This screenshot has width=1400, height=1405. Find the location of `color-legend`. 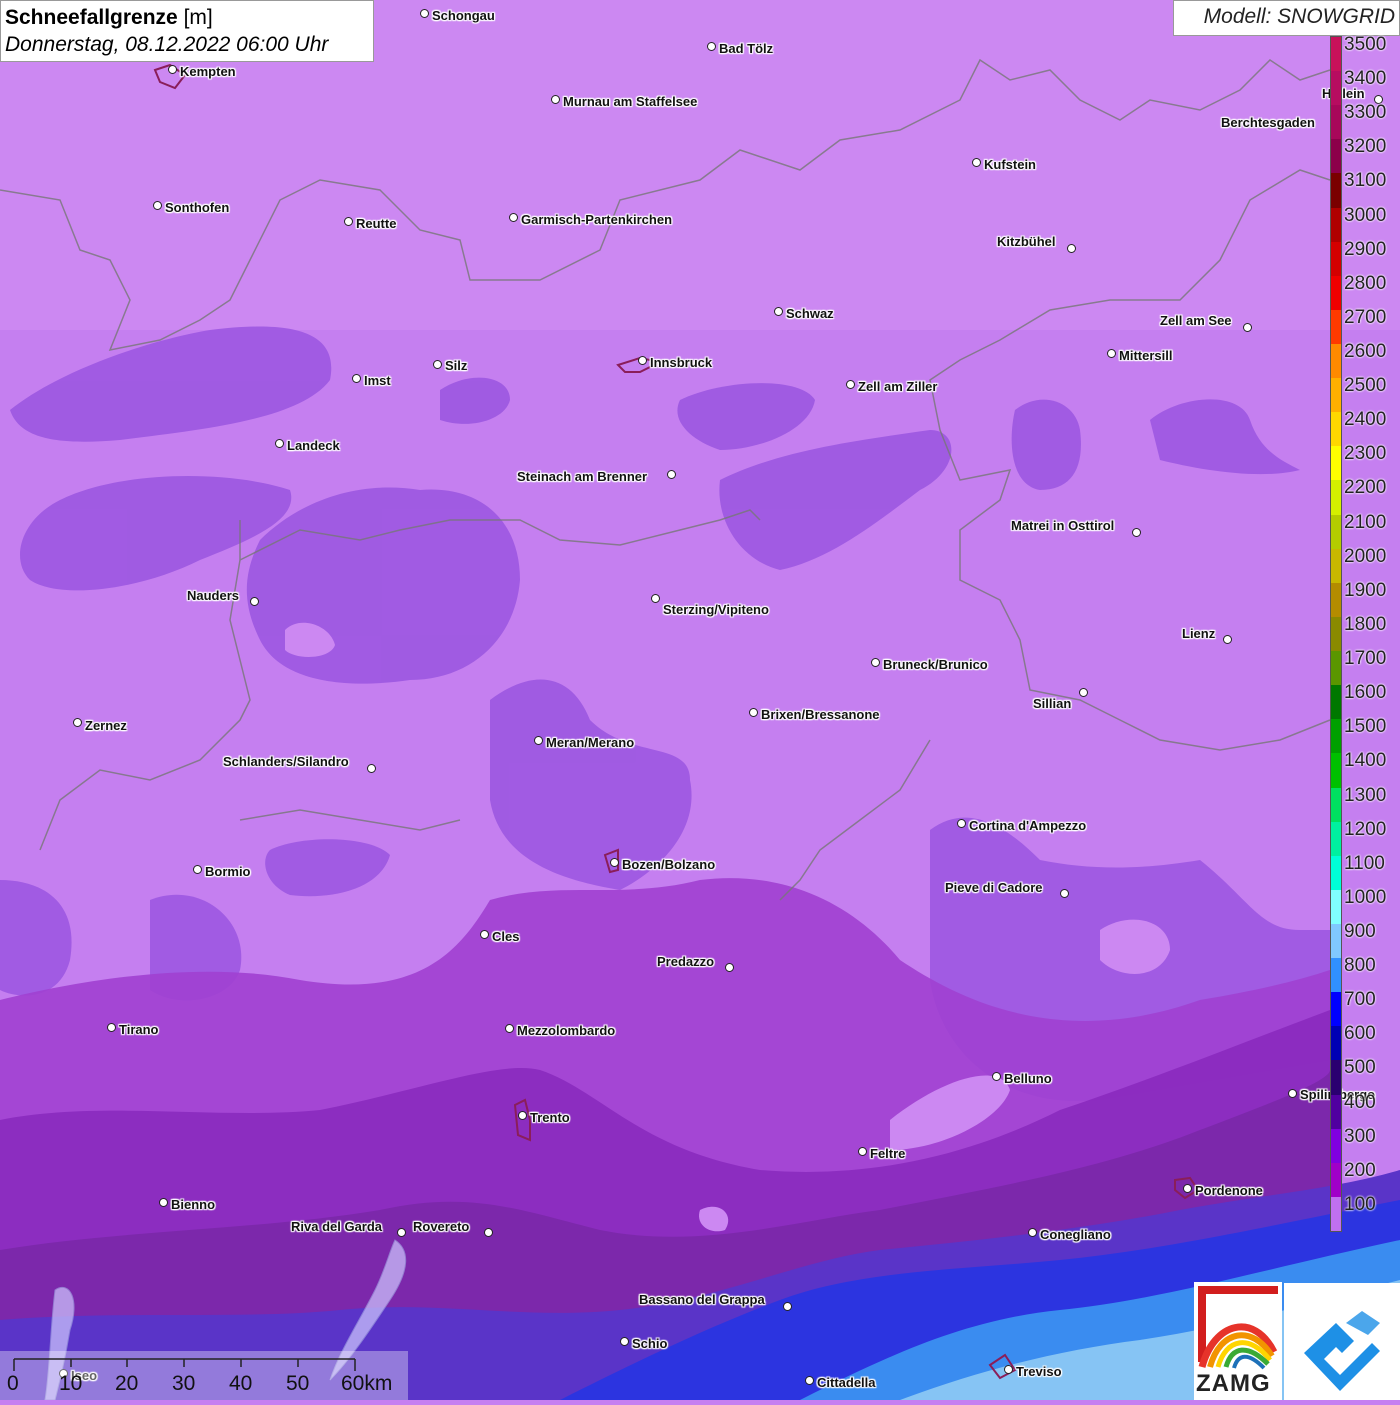

color-legend is located at coordinates (1336, 634).